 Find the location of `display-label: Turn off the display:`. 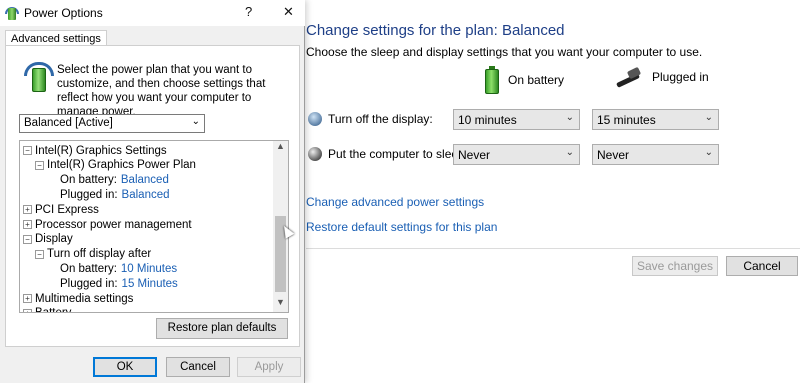

display-label: Turn off the display: is located at coordinates (380, 119).